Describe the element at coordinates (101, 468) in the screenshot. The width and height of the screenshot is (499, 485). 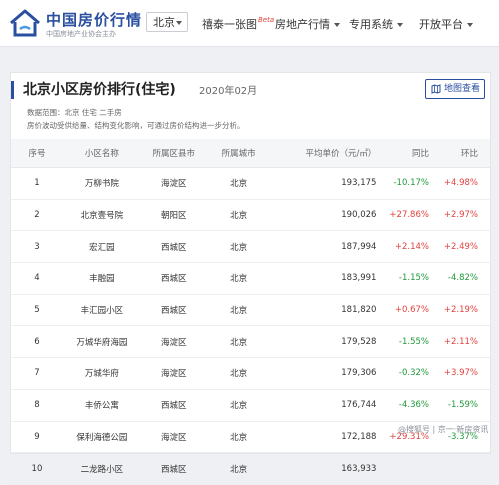
I see `row-community-name: 二龙路小区` at that location.